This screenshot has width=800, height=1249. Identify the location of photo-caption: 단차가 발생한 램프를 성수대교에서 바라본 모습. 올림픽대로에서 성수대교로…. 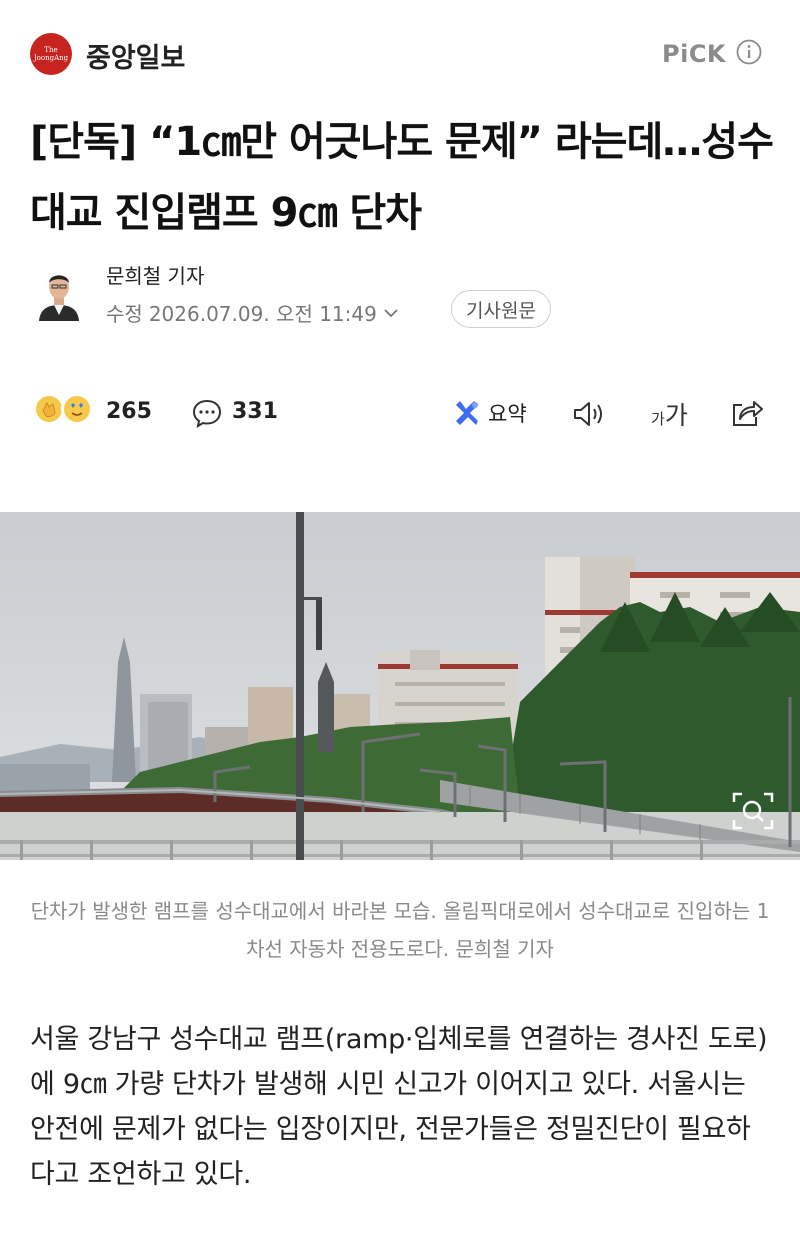
(400, 930).